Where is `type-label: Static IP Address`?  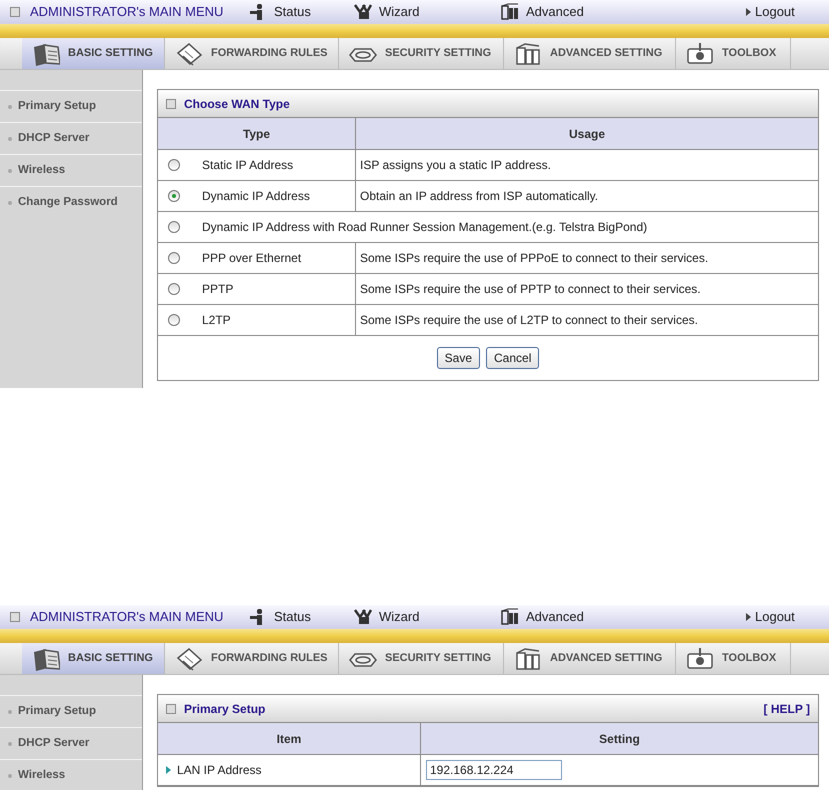 type-label: Static IP Address is located at coordinates (248, 165).